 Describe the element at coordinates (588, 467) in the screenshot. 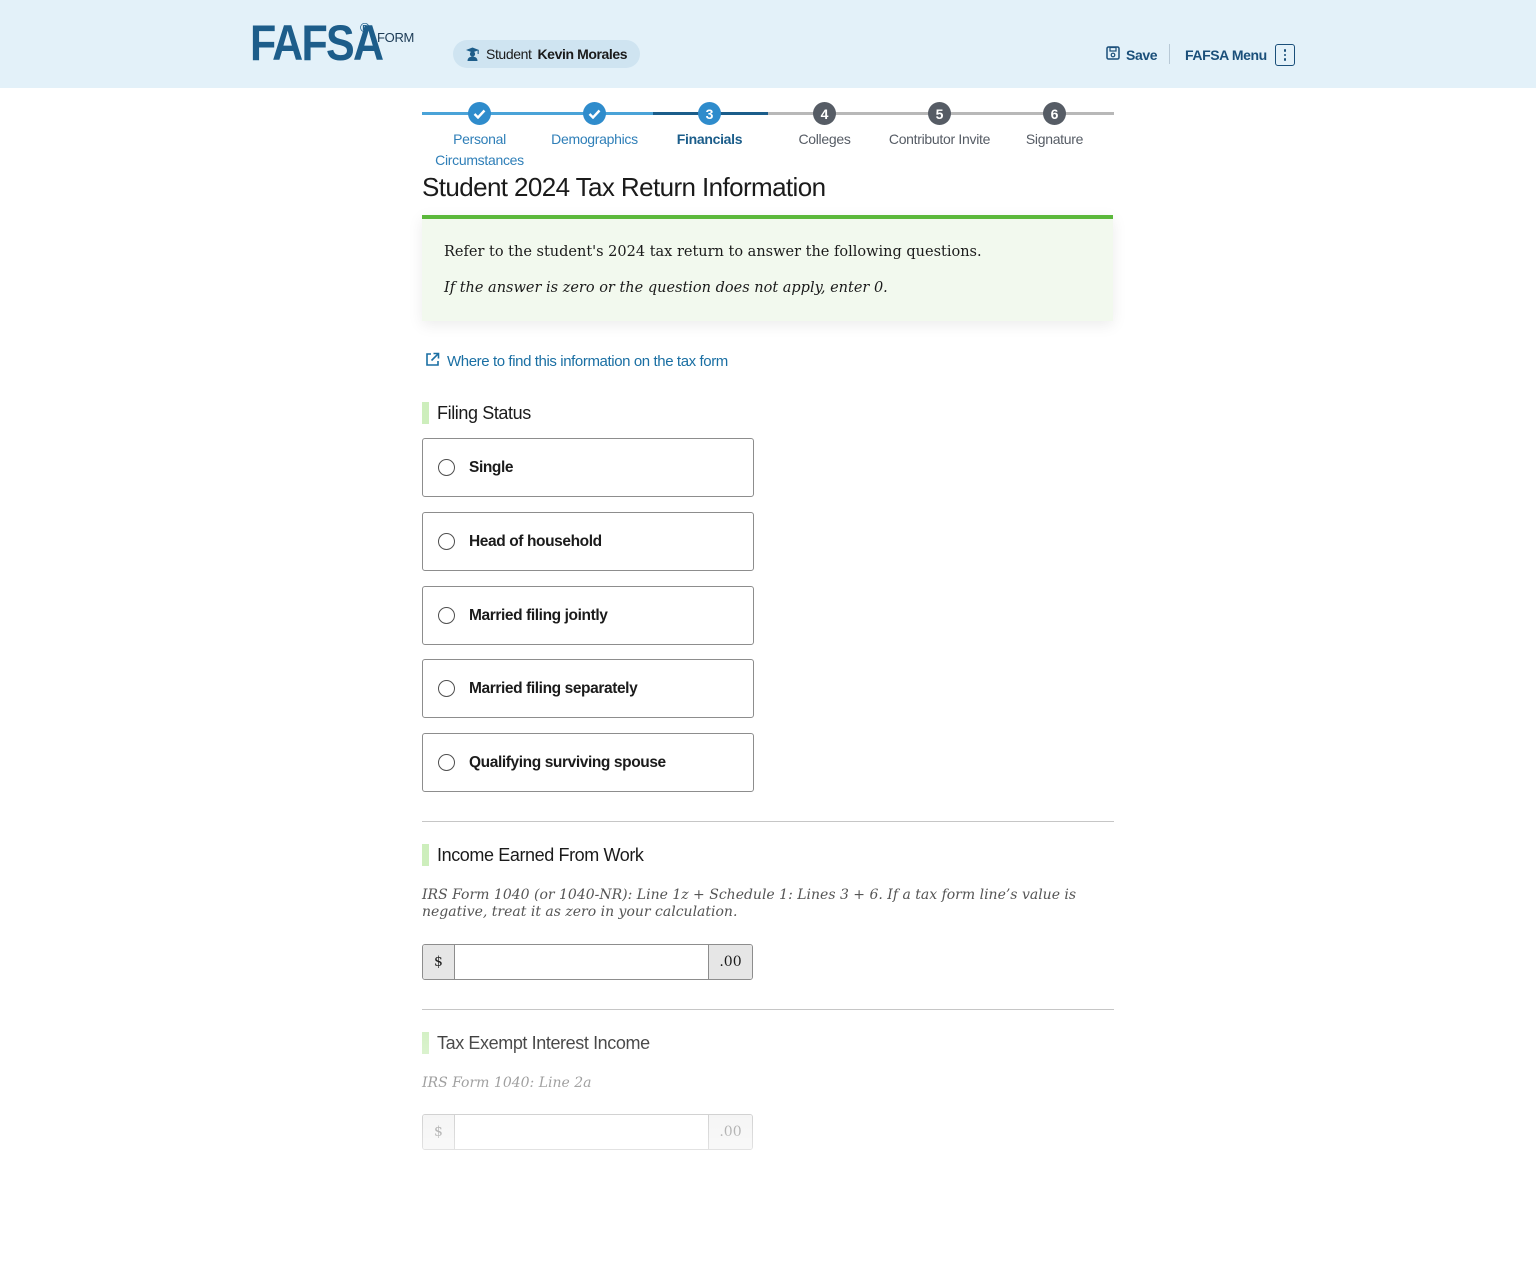

I see `radio-option-single: Single` at that location.